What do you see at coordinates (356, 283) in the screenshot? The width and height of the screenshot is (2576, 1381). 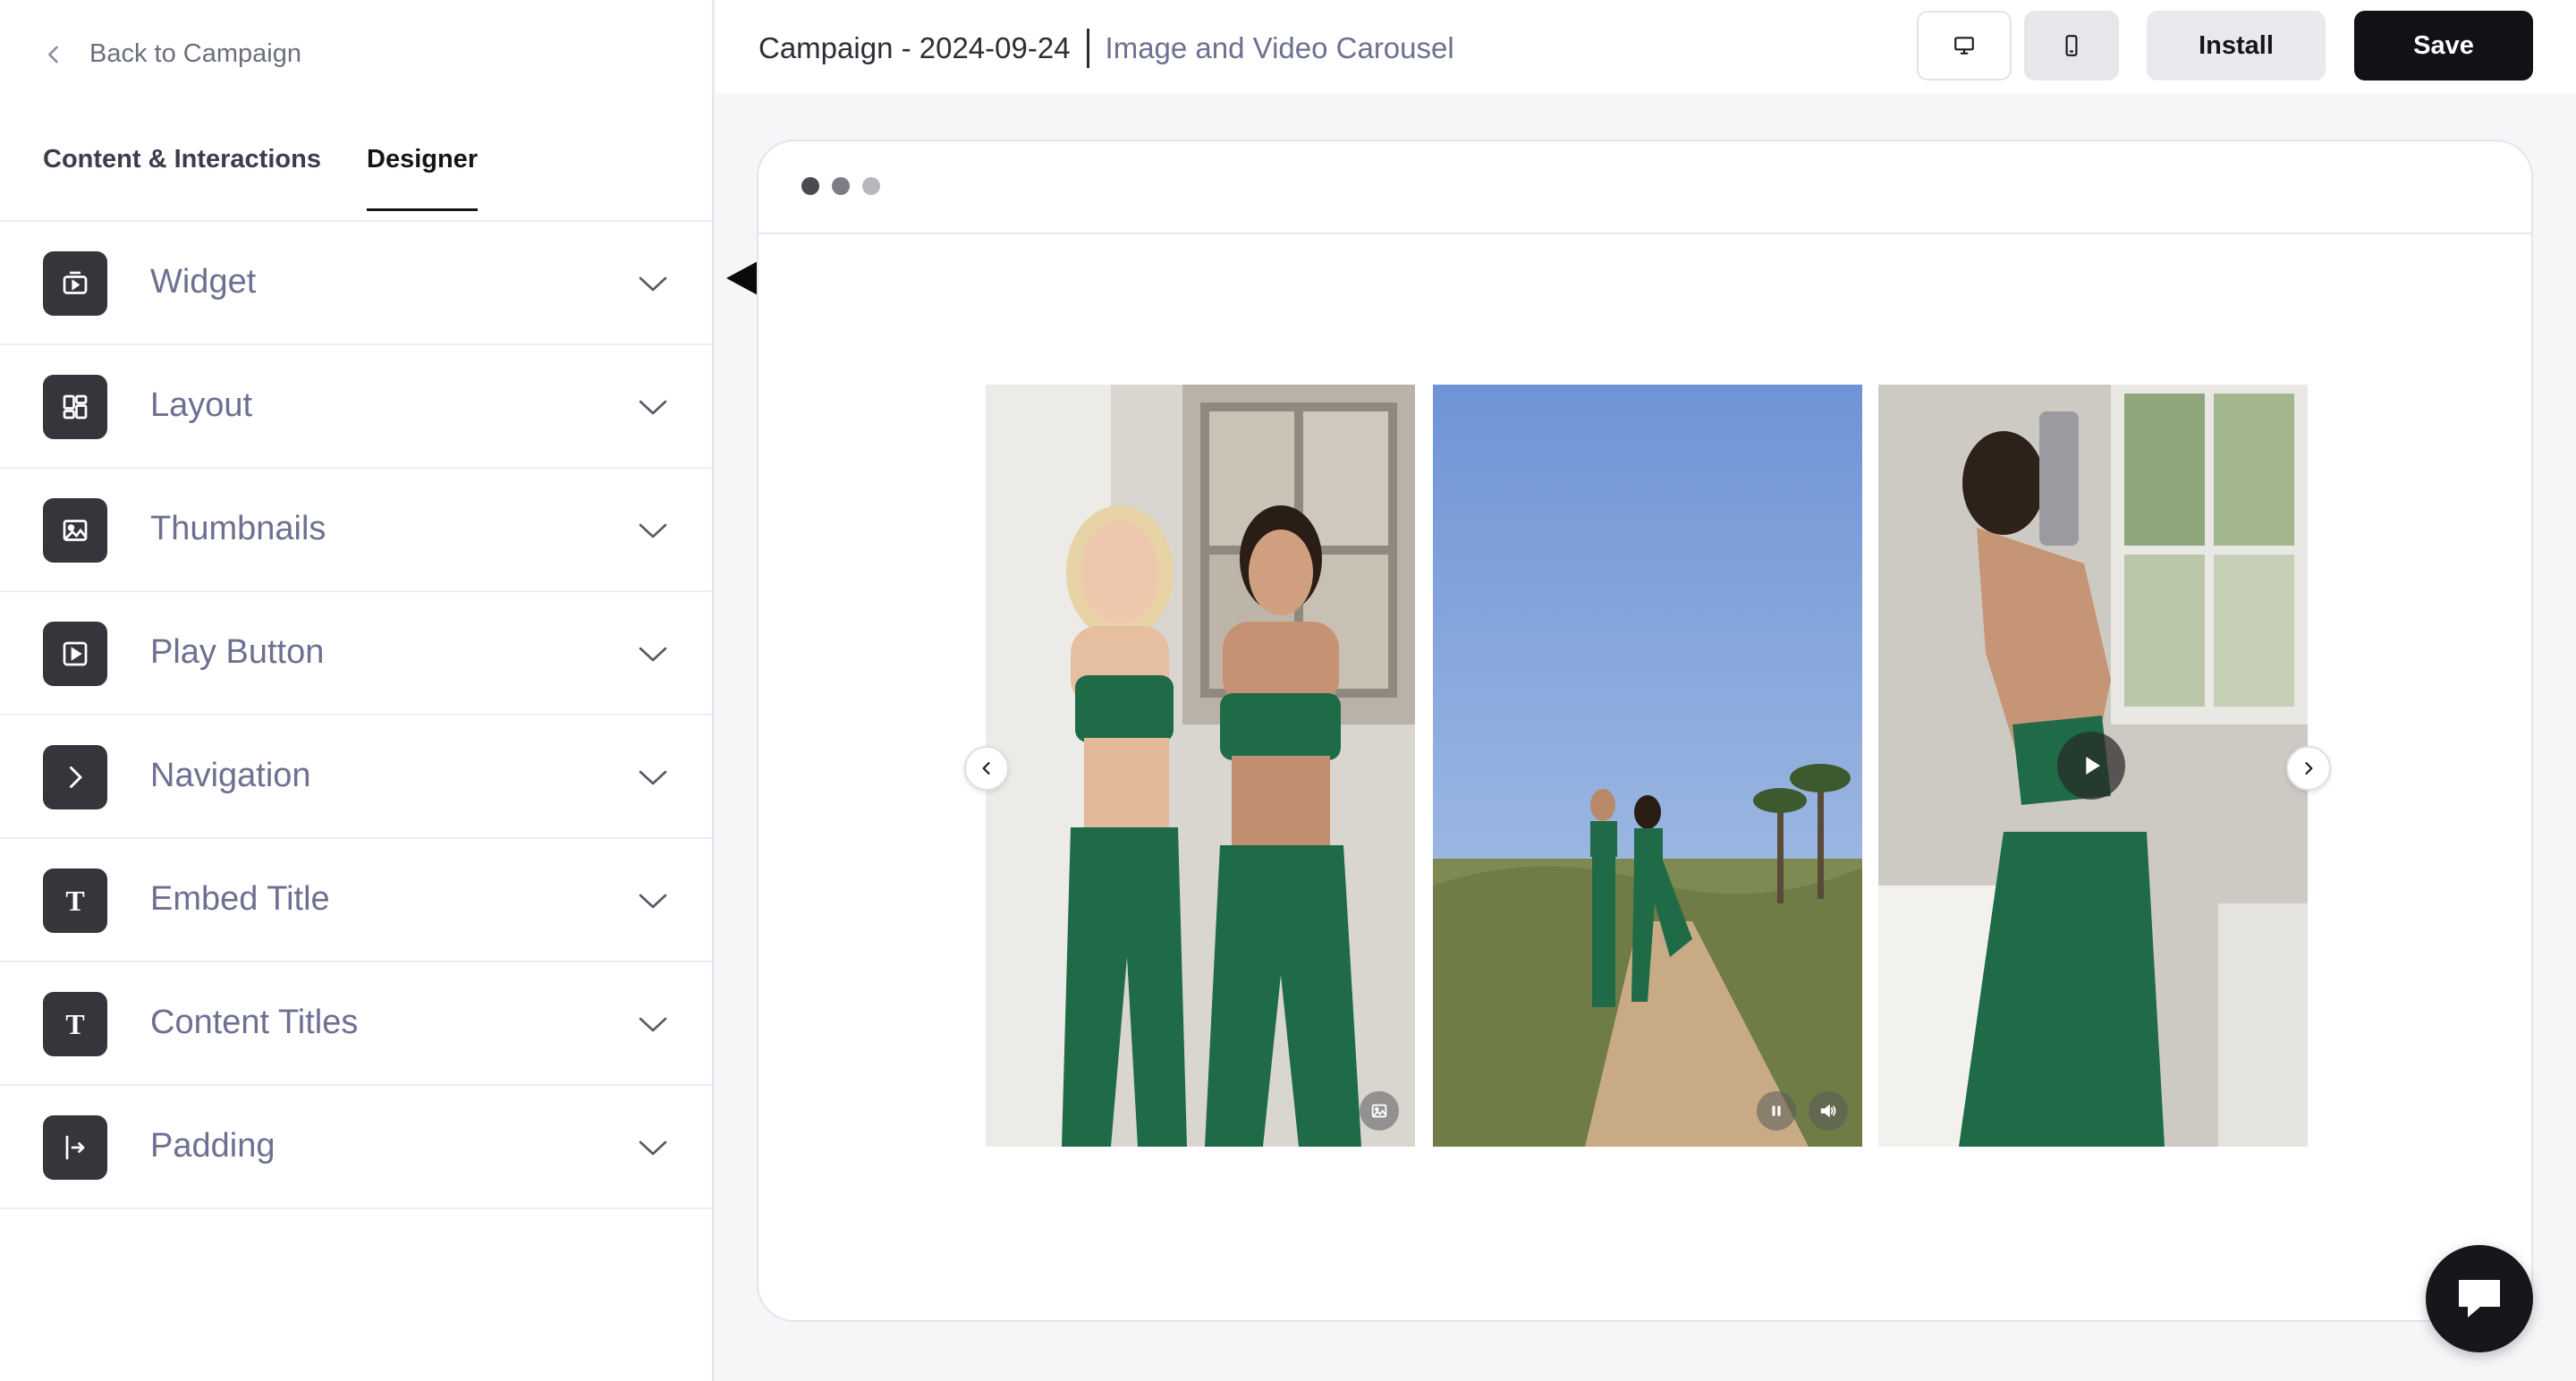 I see `section-widget: Widget` at bounding box center [356, 283].